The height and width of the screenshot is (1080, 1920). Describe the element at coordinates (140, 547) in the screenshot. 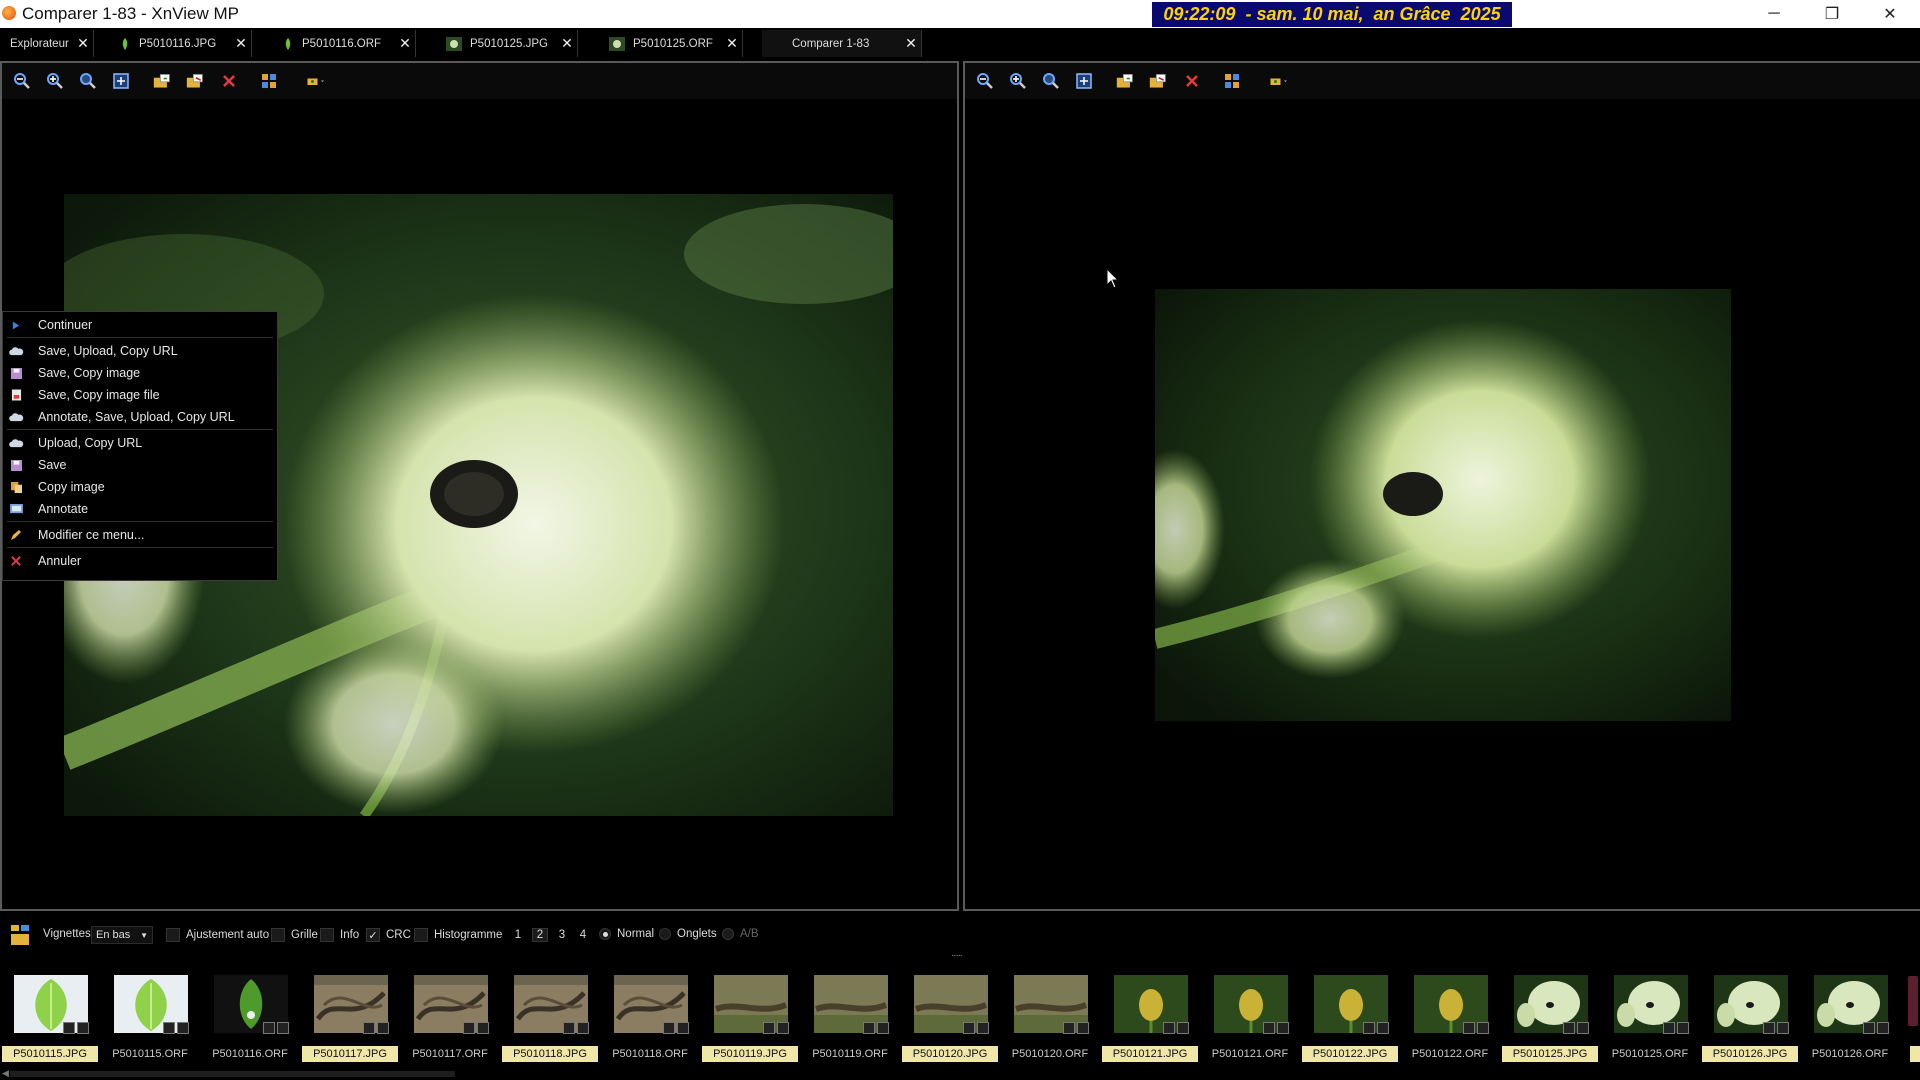

I see `menu-separator` at that location.